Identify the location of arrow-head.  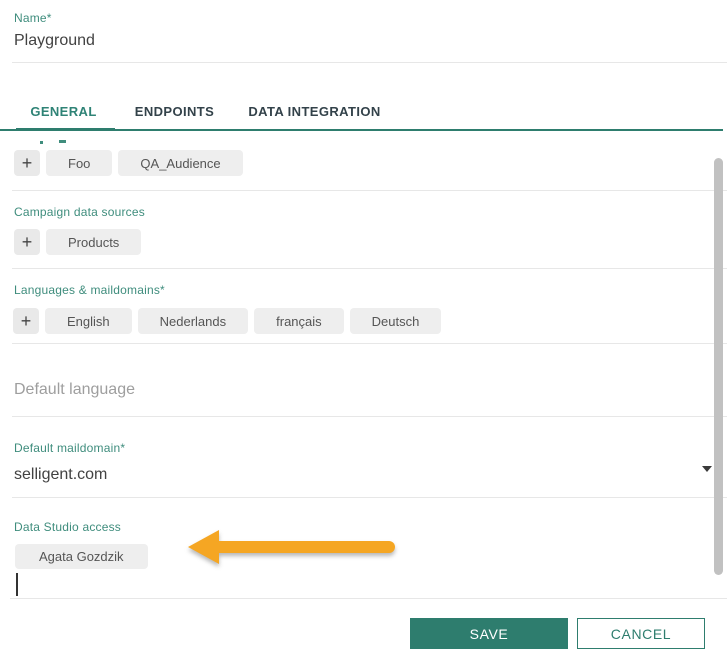
(203, 547).